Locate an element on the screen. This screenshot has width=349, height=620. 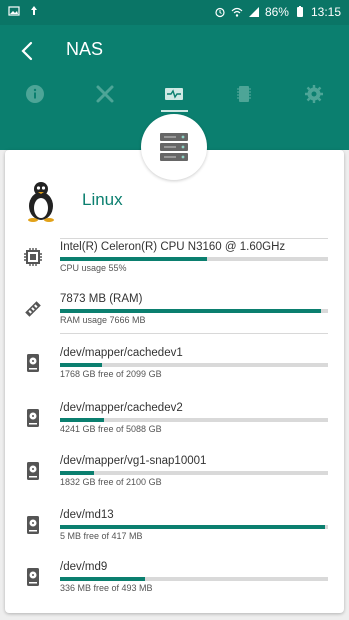
tab-info is located at coordinates (35, 94).